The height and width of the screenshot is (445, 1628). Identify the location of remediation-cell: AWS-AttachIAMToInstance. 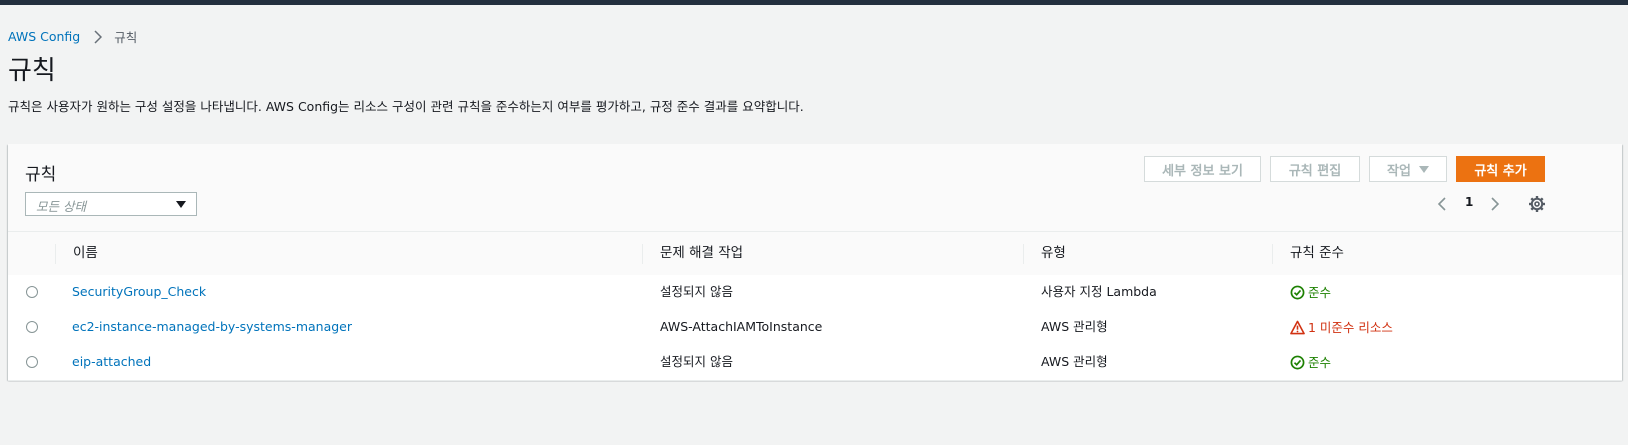
(741, 326).